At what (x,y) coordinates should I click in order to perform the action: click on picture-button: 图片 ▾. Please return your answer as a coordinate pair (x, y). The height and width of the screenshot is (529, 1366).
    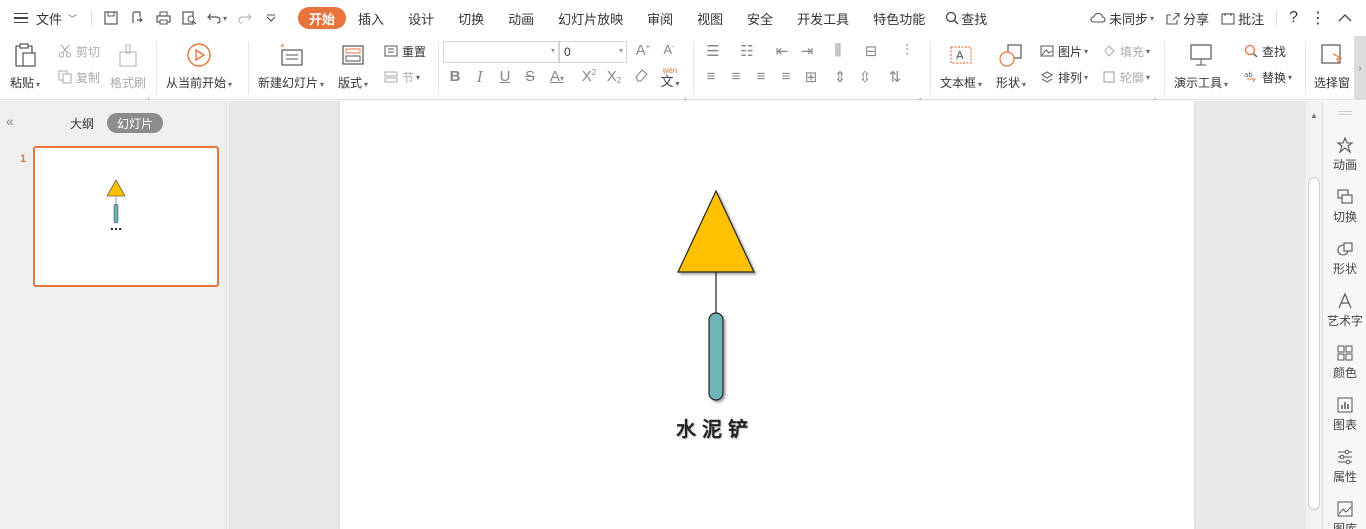
    Looking at the image, I should click on (1064, 51).